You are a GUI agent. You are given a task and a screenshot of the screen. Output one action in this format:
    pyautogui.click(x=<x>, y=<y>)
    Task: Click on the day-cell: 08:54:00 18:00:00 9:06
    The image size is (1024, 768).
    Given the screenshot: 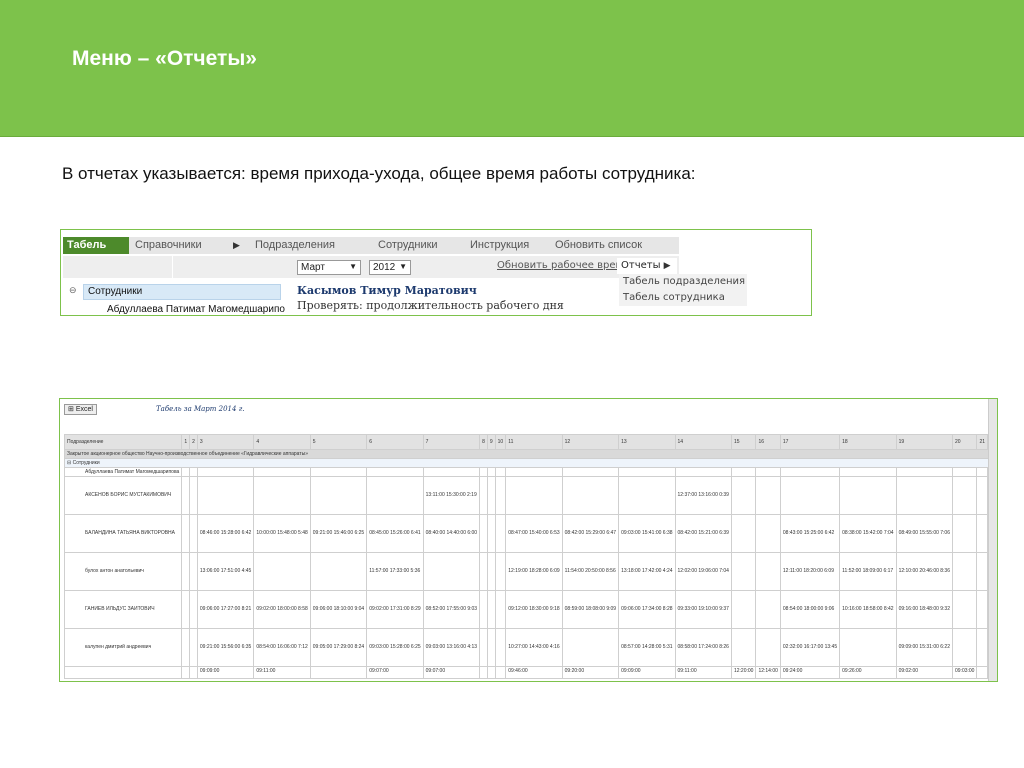 What is the action you would take?
    pyautogui.click(x=810, y=609)
    